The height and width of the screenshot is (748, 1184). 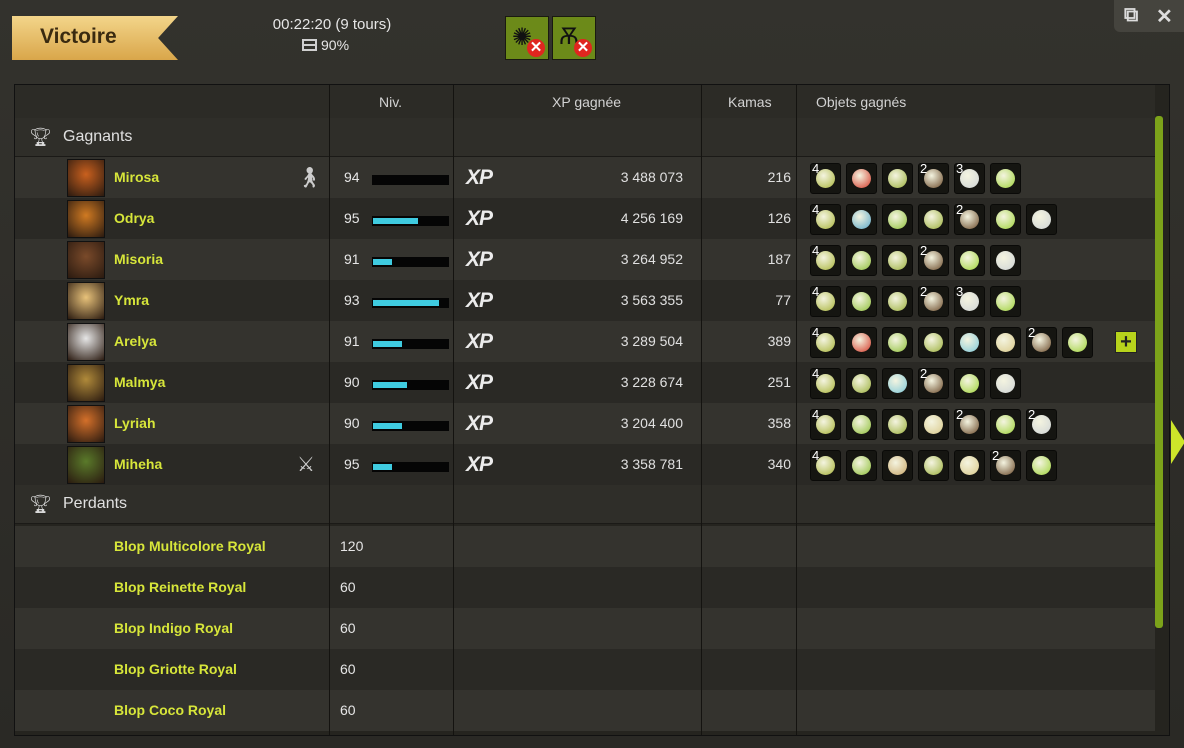 What do you see at coordinates (585, 587) in the screenshot?
I see `loser-row: Blop Reinette Royal 60` at bounding box center [585, 587].